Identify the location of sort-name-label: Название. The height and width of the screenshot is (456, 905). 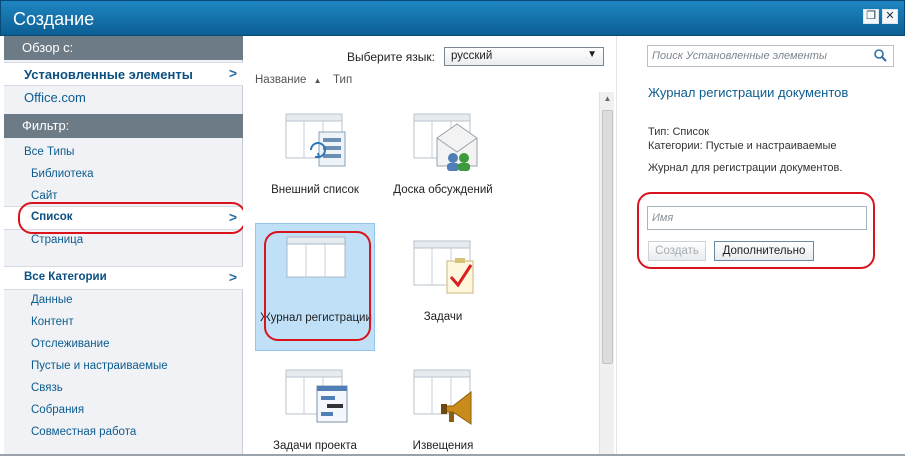
(281, 80).